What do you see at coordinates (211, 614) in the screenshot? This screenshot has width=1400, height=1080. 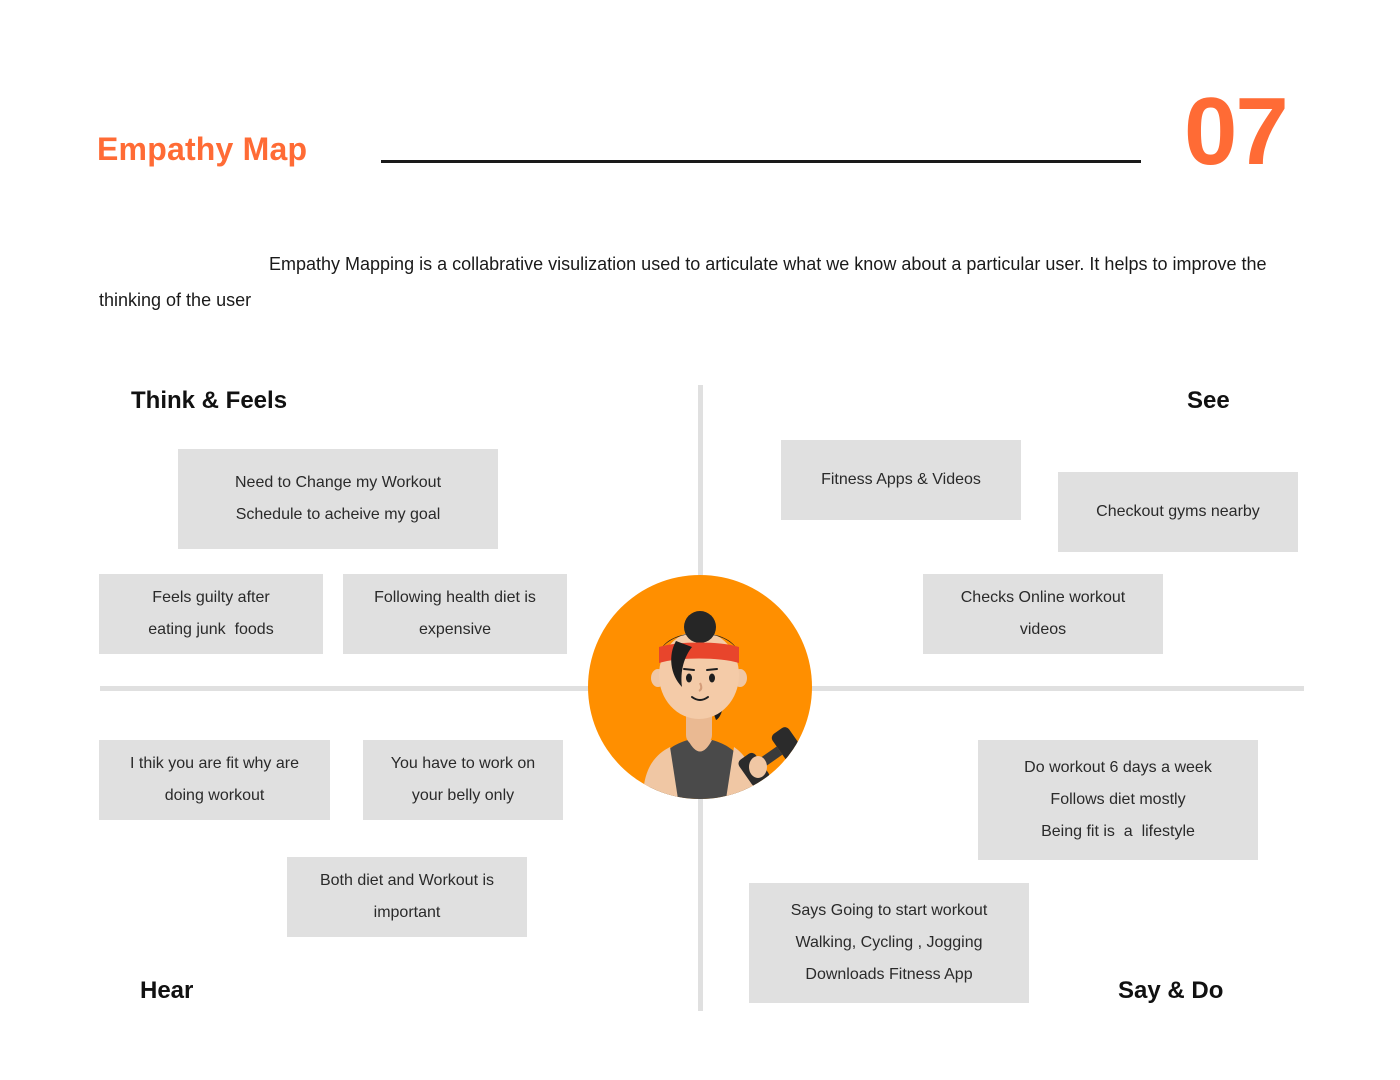 I see `note-think-feels: Feels guilty after eating junk foods` at bounding box center [211, 614].